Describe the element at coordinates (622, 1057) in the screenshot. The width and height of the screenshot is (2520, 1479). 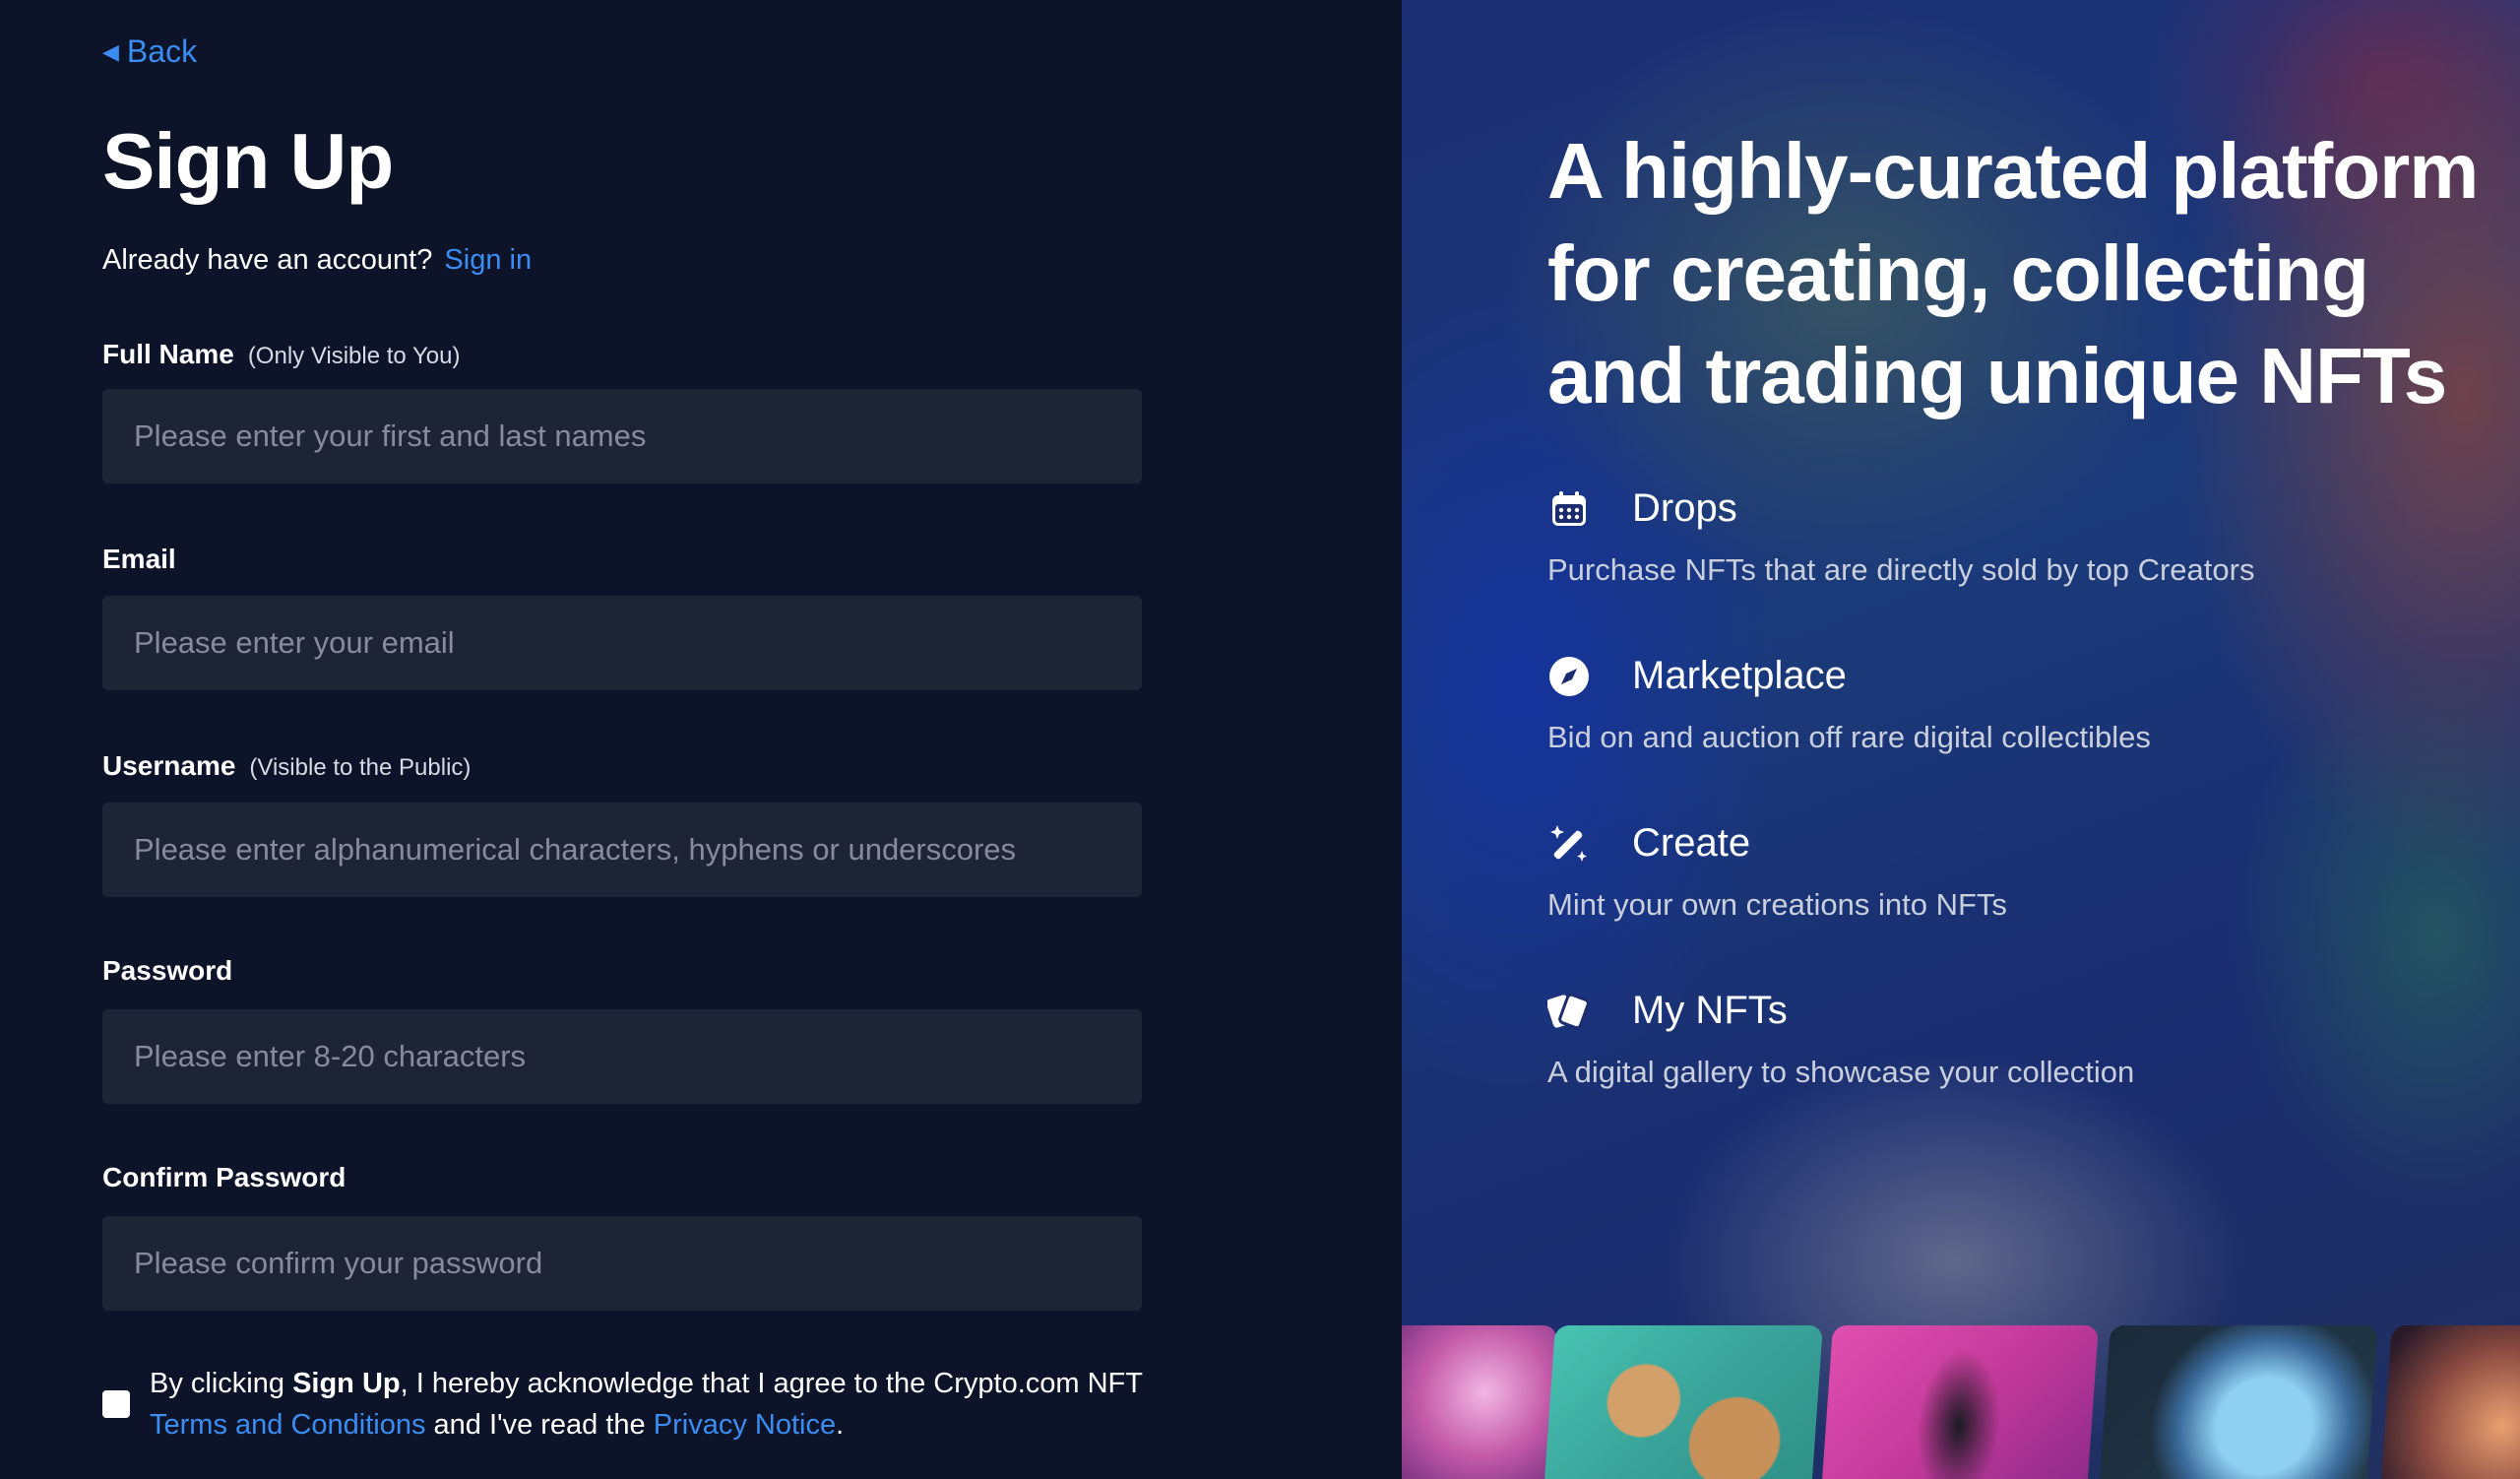
I see `password-input` at that location.